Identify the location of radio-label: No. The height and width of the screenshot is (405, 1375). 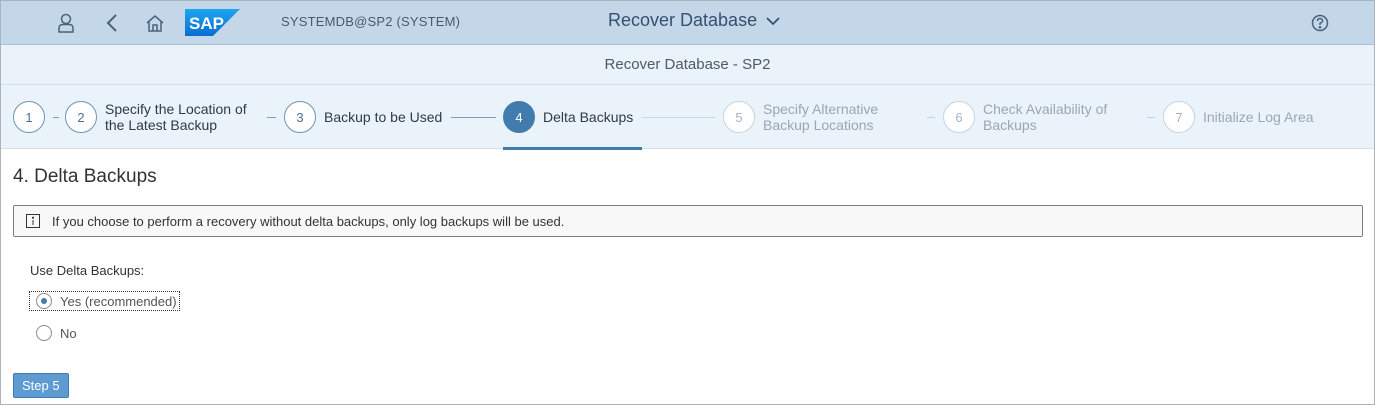
(68, 333).